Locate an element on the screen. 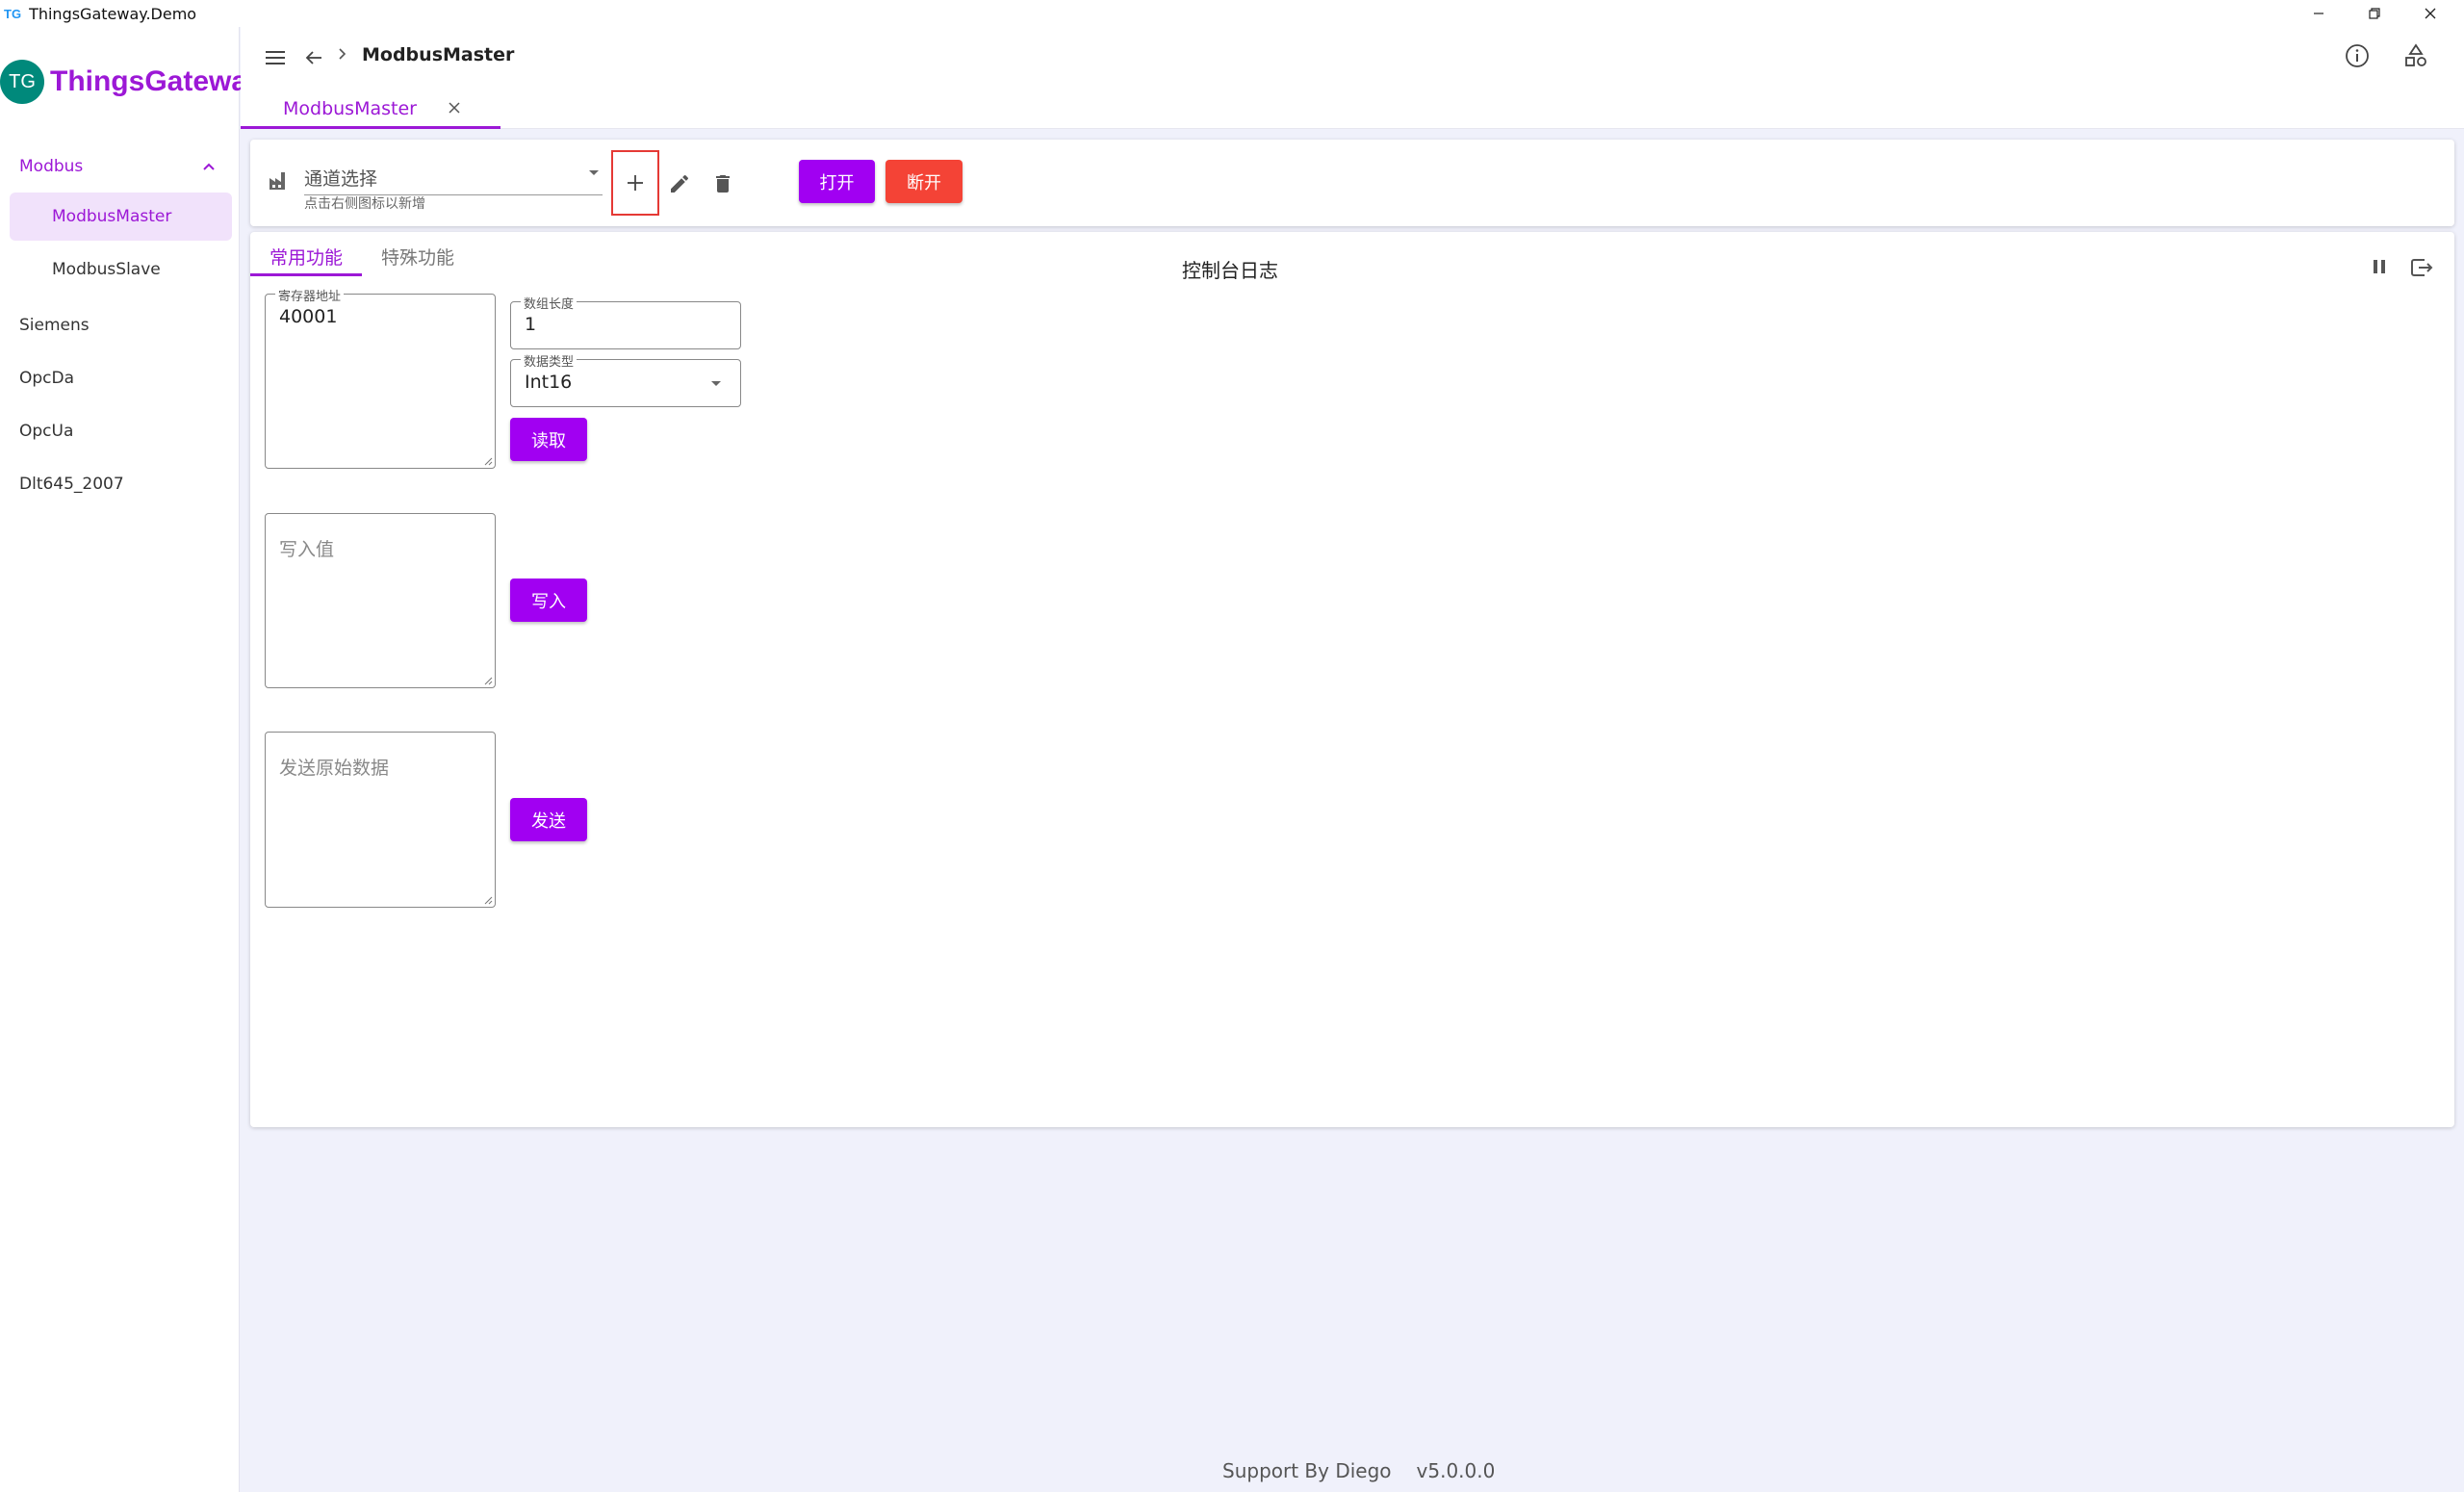  window-title: ThingsGateway.Demo is located at coordinates (113, 13).